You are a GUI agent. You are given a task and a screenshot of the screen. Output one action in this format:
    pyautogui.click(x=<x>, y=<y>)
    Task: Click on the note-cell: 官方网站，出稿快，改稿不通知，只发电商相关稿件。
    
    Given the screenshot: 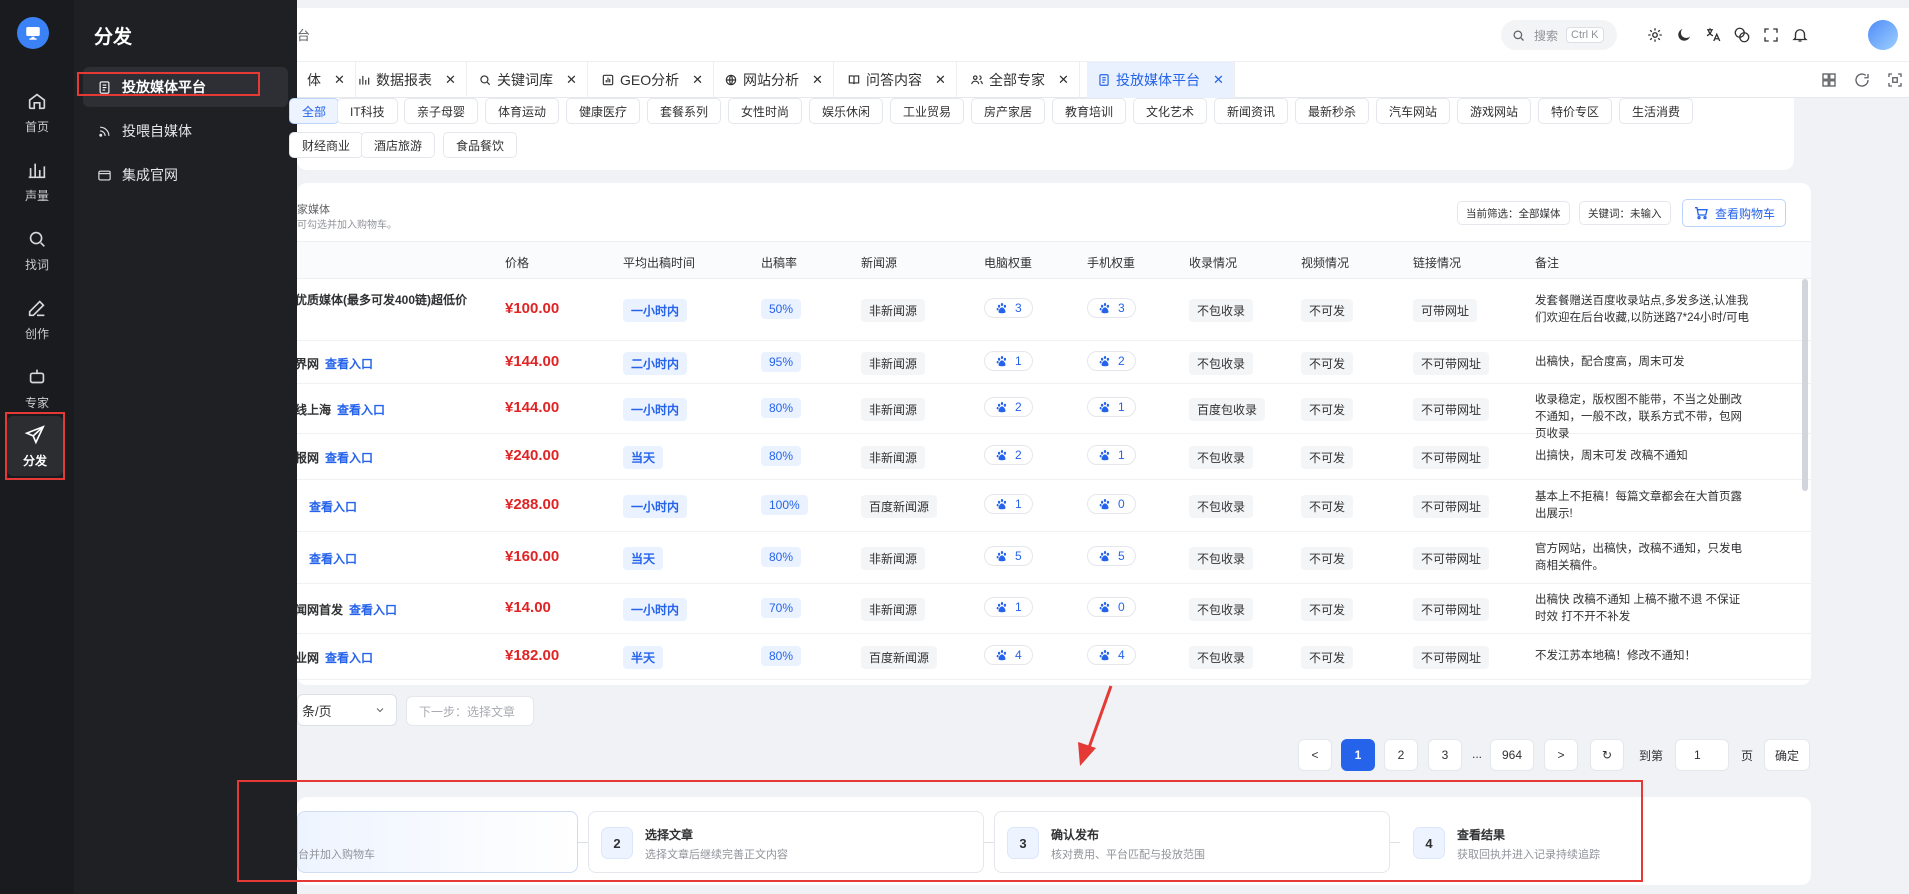 What is the action you would take?
    pyautogui.click(x=1642, y=558)
    